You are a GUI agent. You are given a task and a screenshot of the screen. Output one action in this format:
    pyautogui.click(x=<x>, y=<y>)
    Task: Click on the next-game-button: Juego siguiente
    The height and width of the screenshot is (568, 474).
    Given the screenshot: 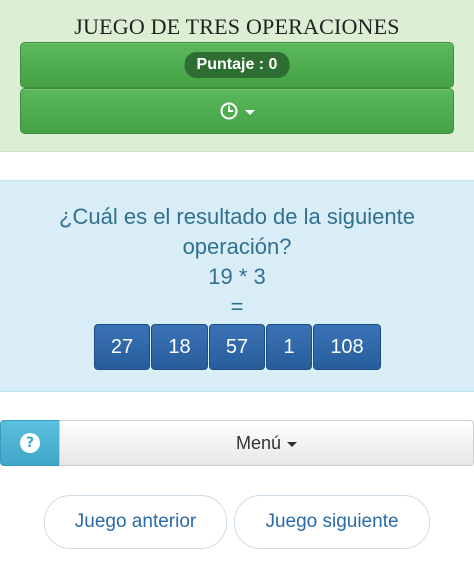 What is the action you would take?
    pyautogui.click(x=332, y=522)
    